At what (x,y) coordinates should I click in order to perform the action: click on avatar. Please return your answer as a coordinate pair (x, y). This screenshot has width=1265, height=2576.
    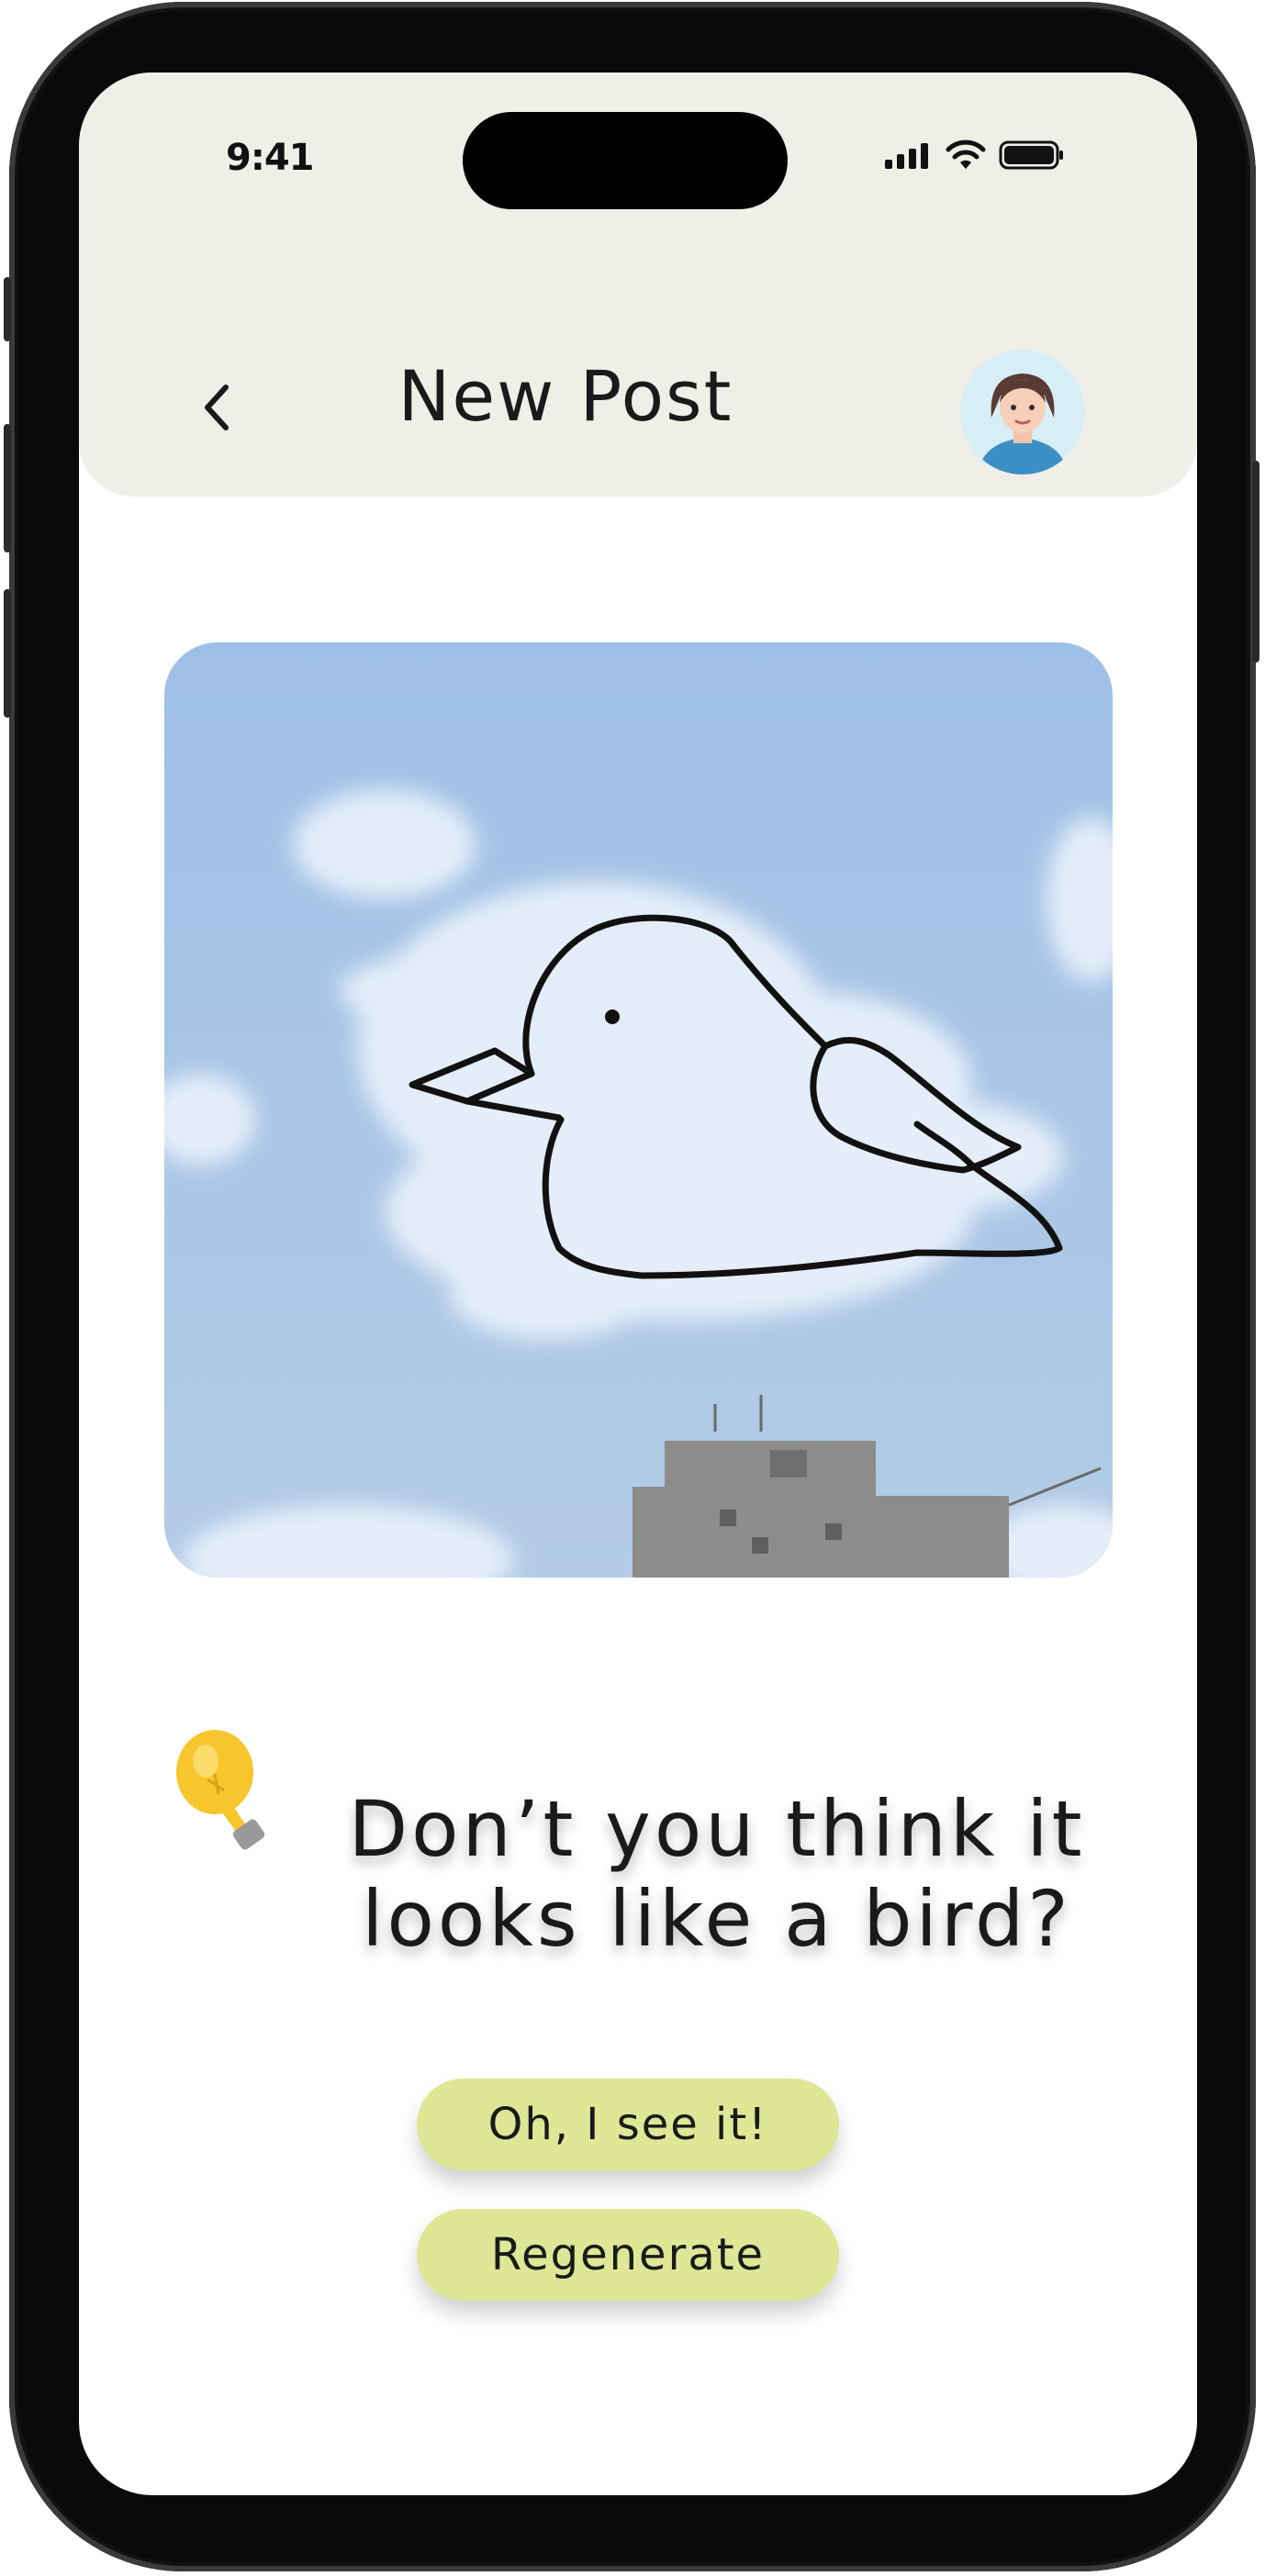
    Looking at the image, I should click on (1022, 412).